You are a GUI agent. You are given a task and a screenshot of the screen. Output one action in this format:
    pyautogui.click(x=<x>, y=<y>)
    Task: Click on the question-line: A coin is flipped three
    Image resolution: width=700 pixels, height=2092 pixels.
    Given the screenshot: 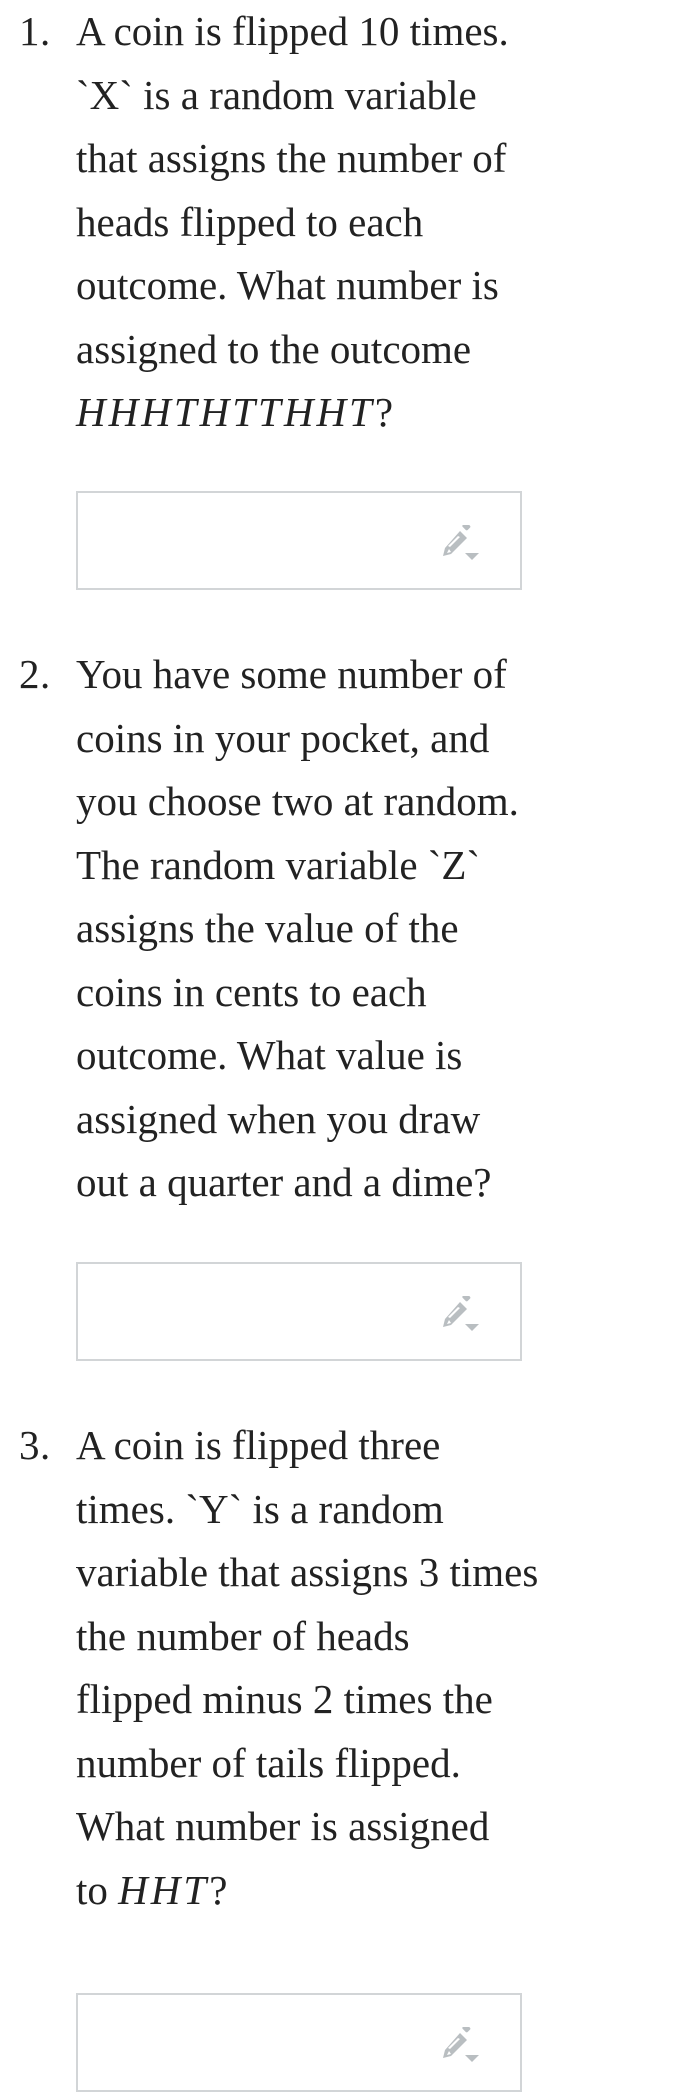 What is the action you would take?
    pyautogui.click(x=258, y=1445)
    